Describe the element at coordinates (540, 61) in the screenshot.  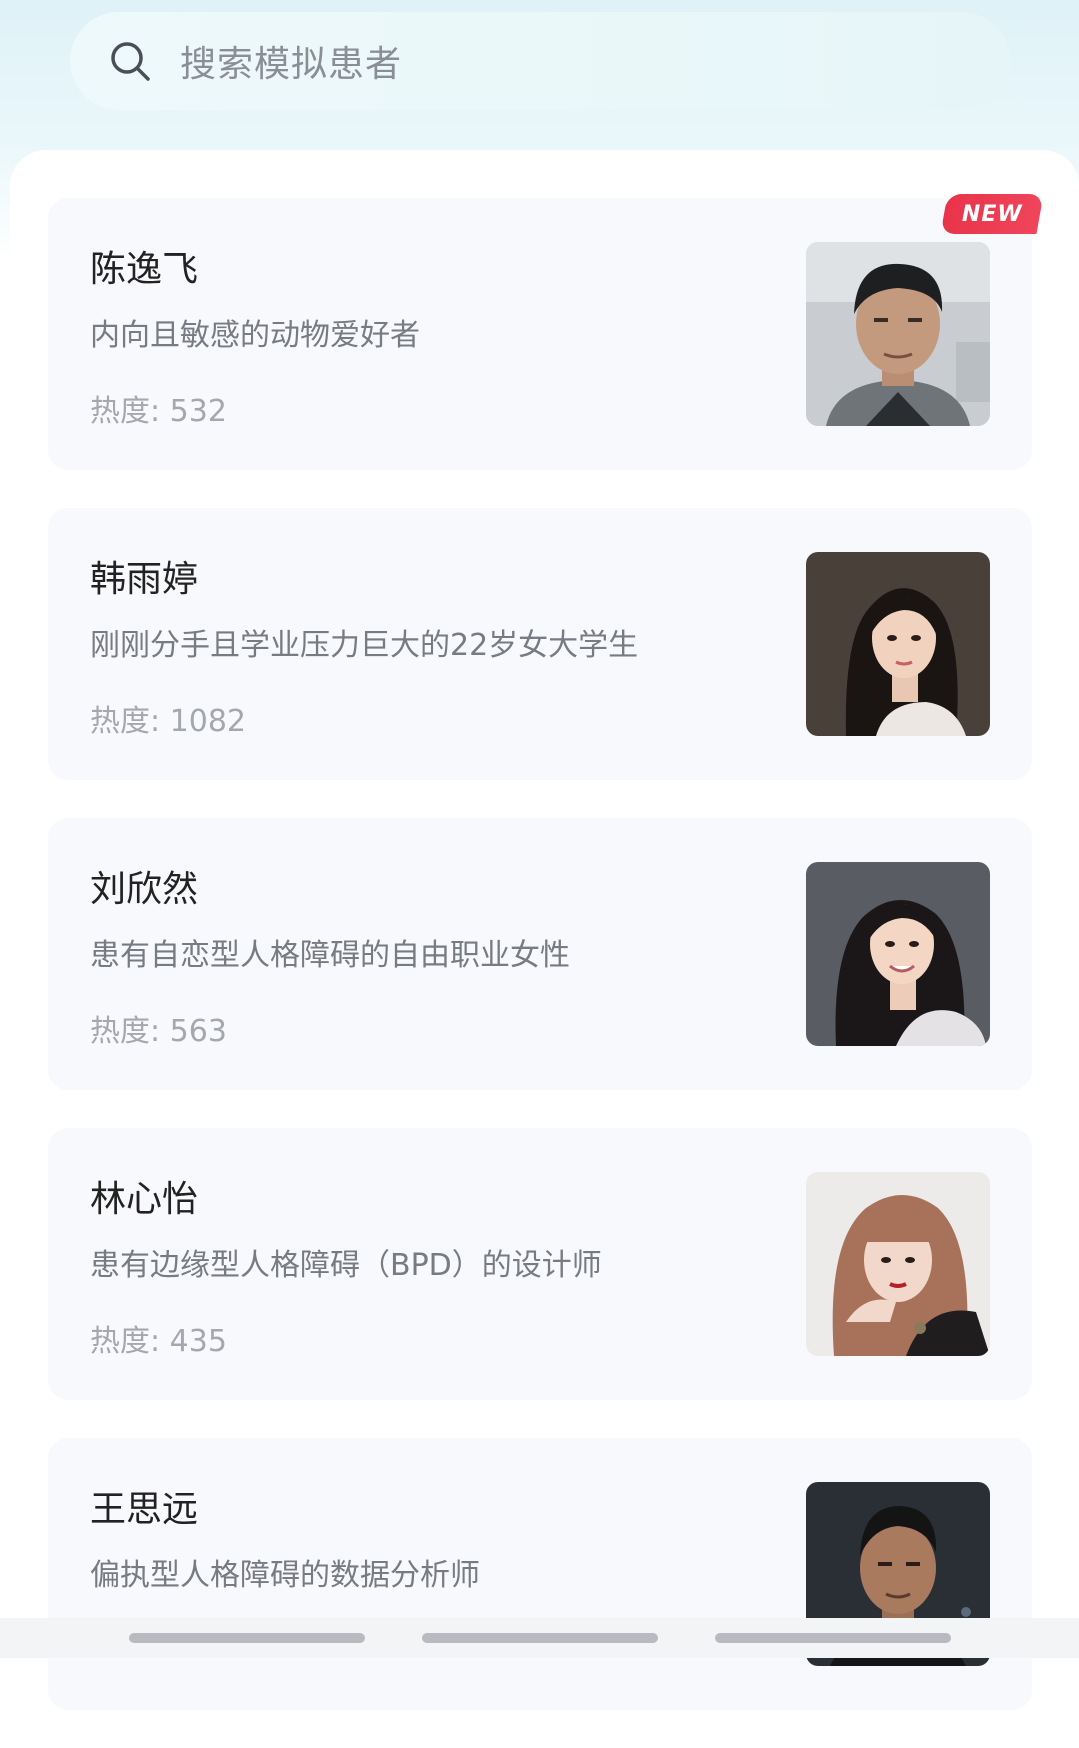
I see `search-bar: 搜索模拟患者` at that location.